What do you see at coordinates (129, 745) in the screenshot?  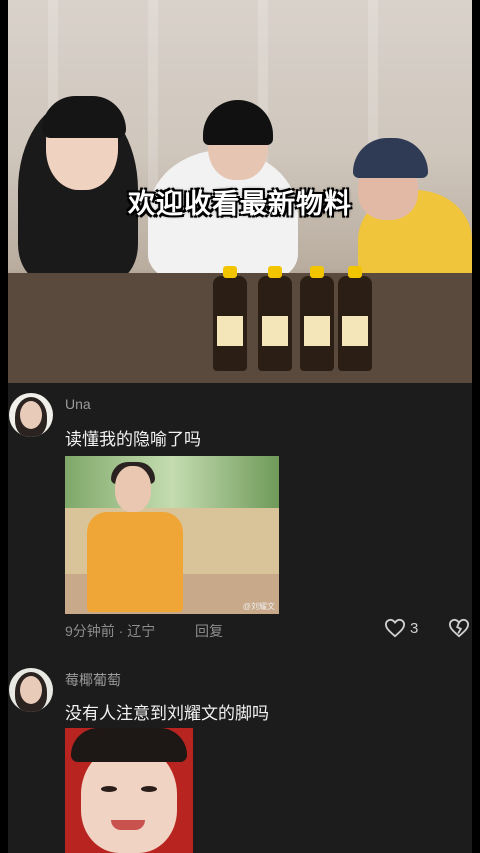 I see `image-person-hair` at bounding box center [129, 745].